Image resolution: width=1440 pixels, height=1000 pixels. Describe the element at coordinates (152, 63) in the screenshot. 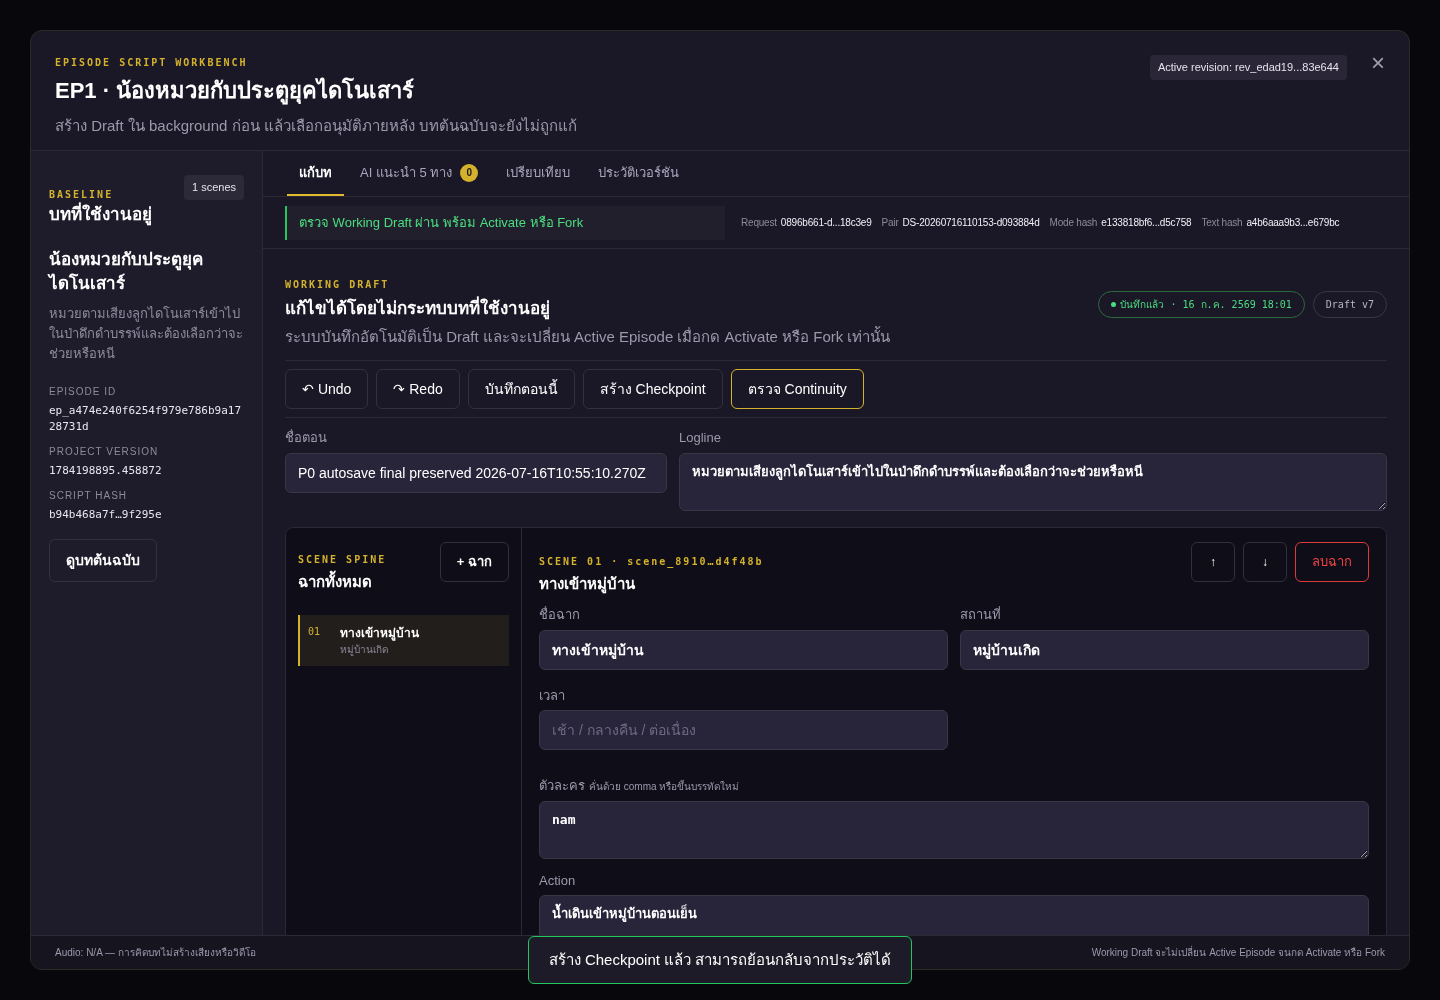

I see `eyebrow-label: EPISODE SCRIPT WORKBENCH` at that location.